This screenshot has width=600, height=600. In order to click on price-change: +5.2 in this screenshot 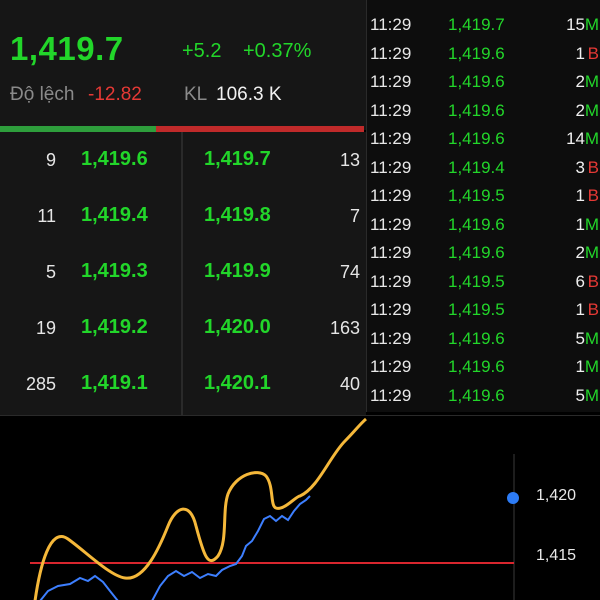, I will do `click(202, 51)`.